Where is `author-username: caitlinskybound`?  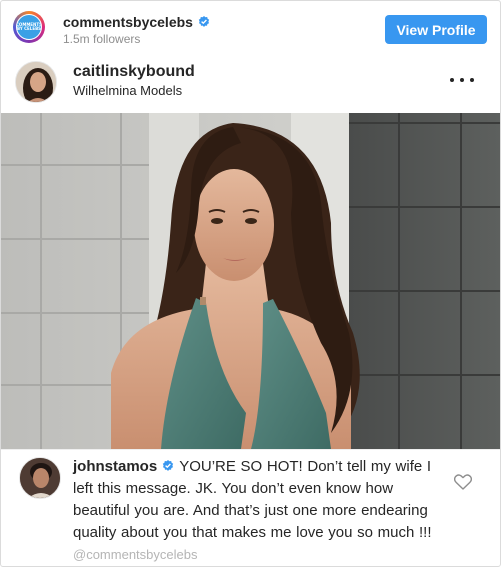 author-username: caitlinskybound is located at coordinates (134, 72).